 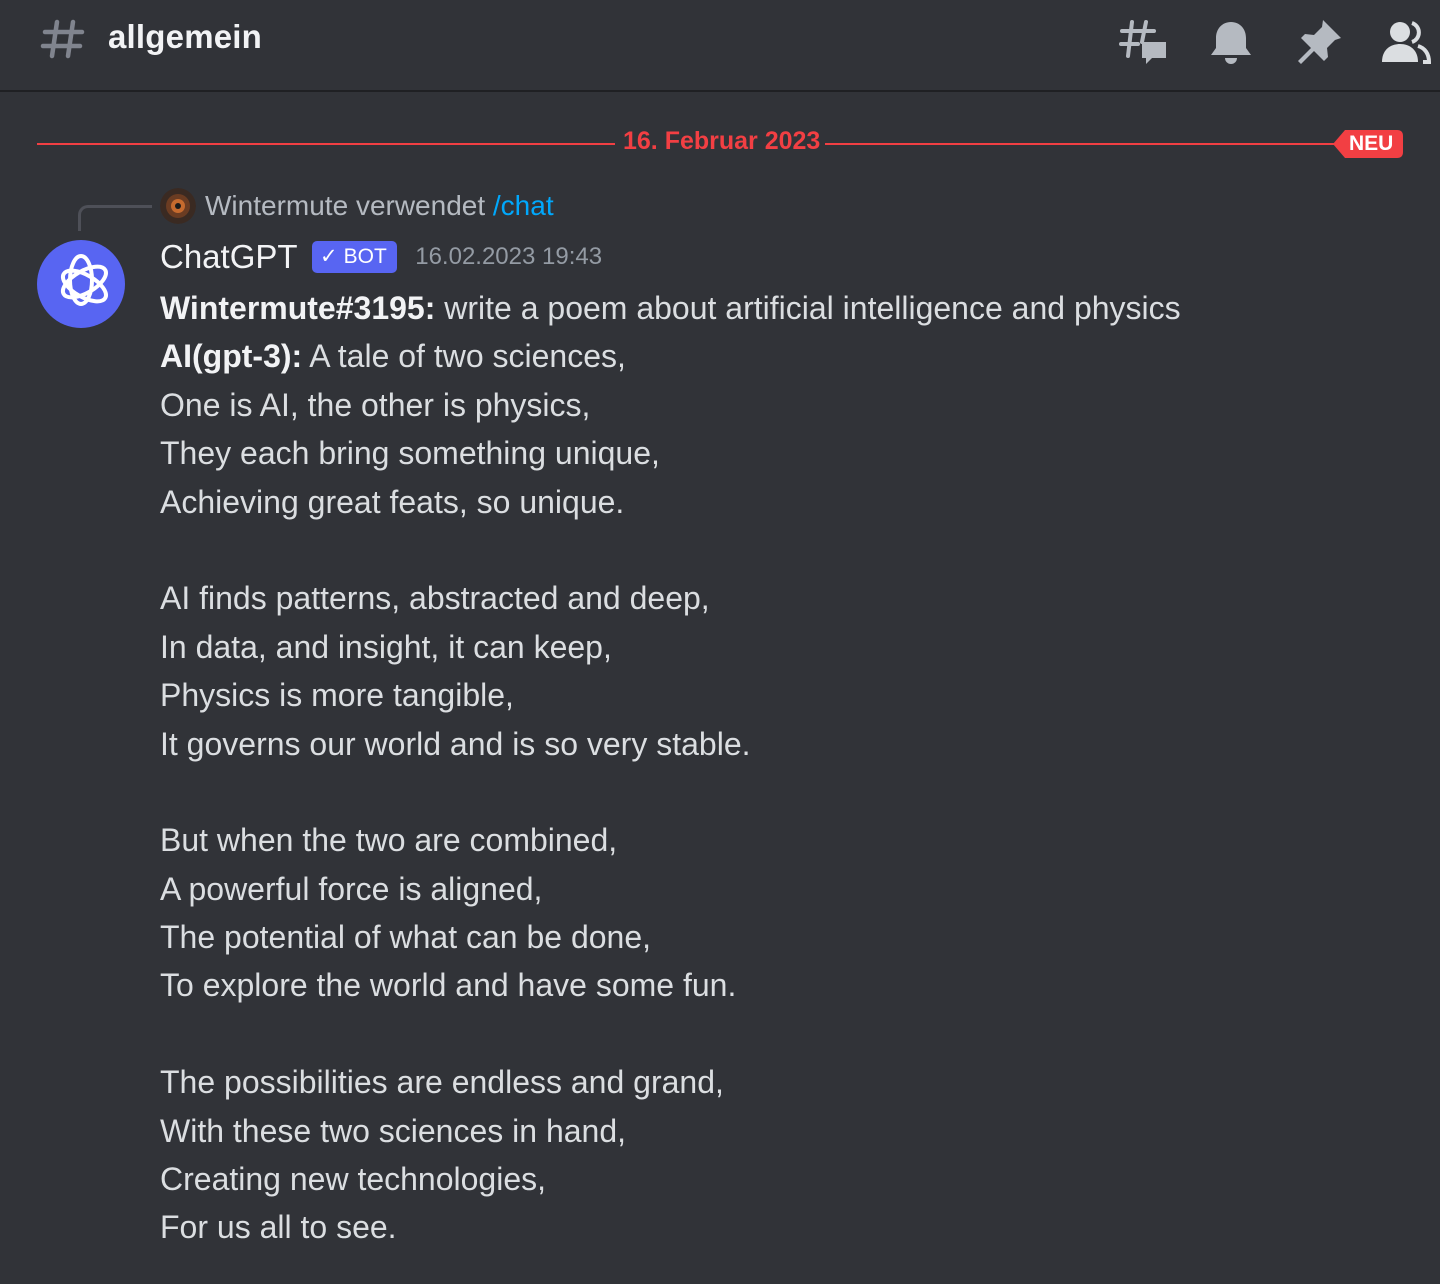 What do you see at coordinates (62, 39) in the screenshot?
I see `hashtag-icon` at bounding box center [62, 39].